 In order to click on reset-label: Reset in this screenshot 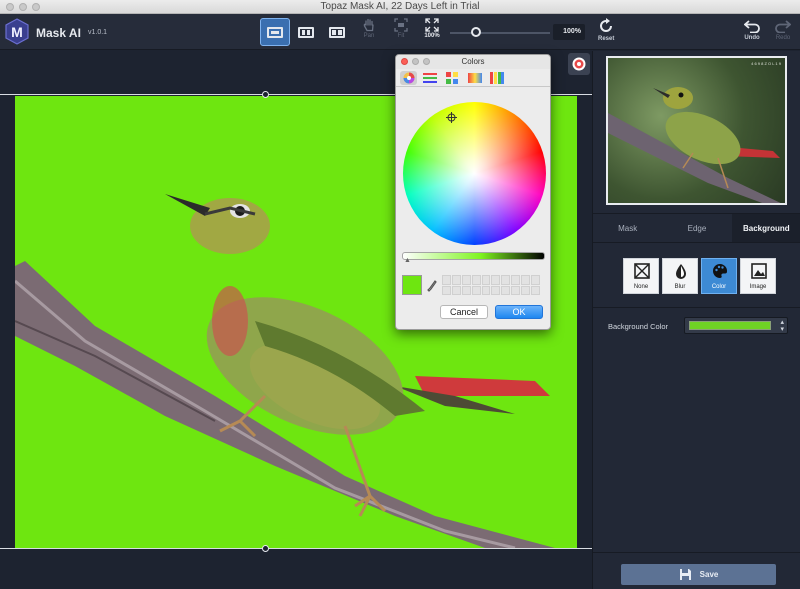, I will do `click(606, 39)`.